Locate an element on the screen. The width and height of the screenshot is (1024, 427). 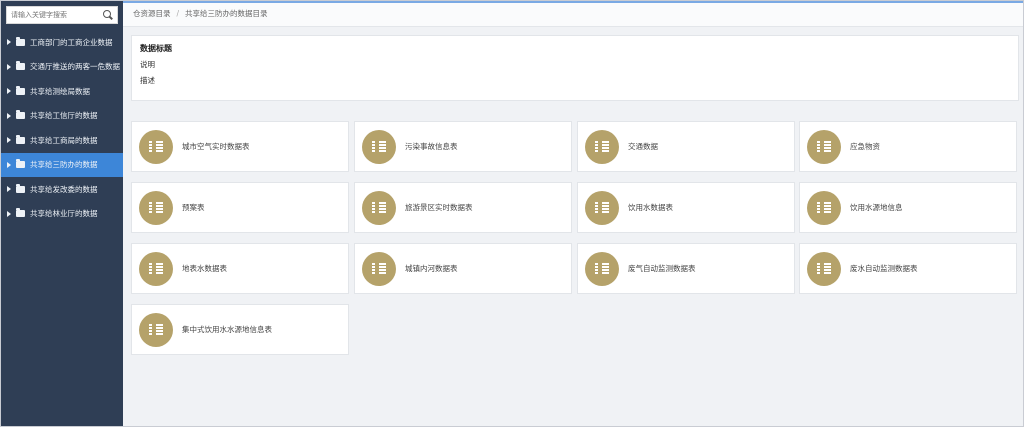
sidebar-item-label: 共享给工商局的数据 is located at coordinates (64, 140).